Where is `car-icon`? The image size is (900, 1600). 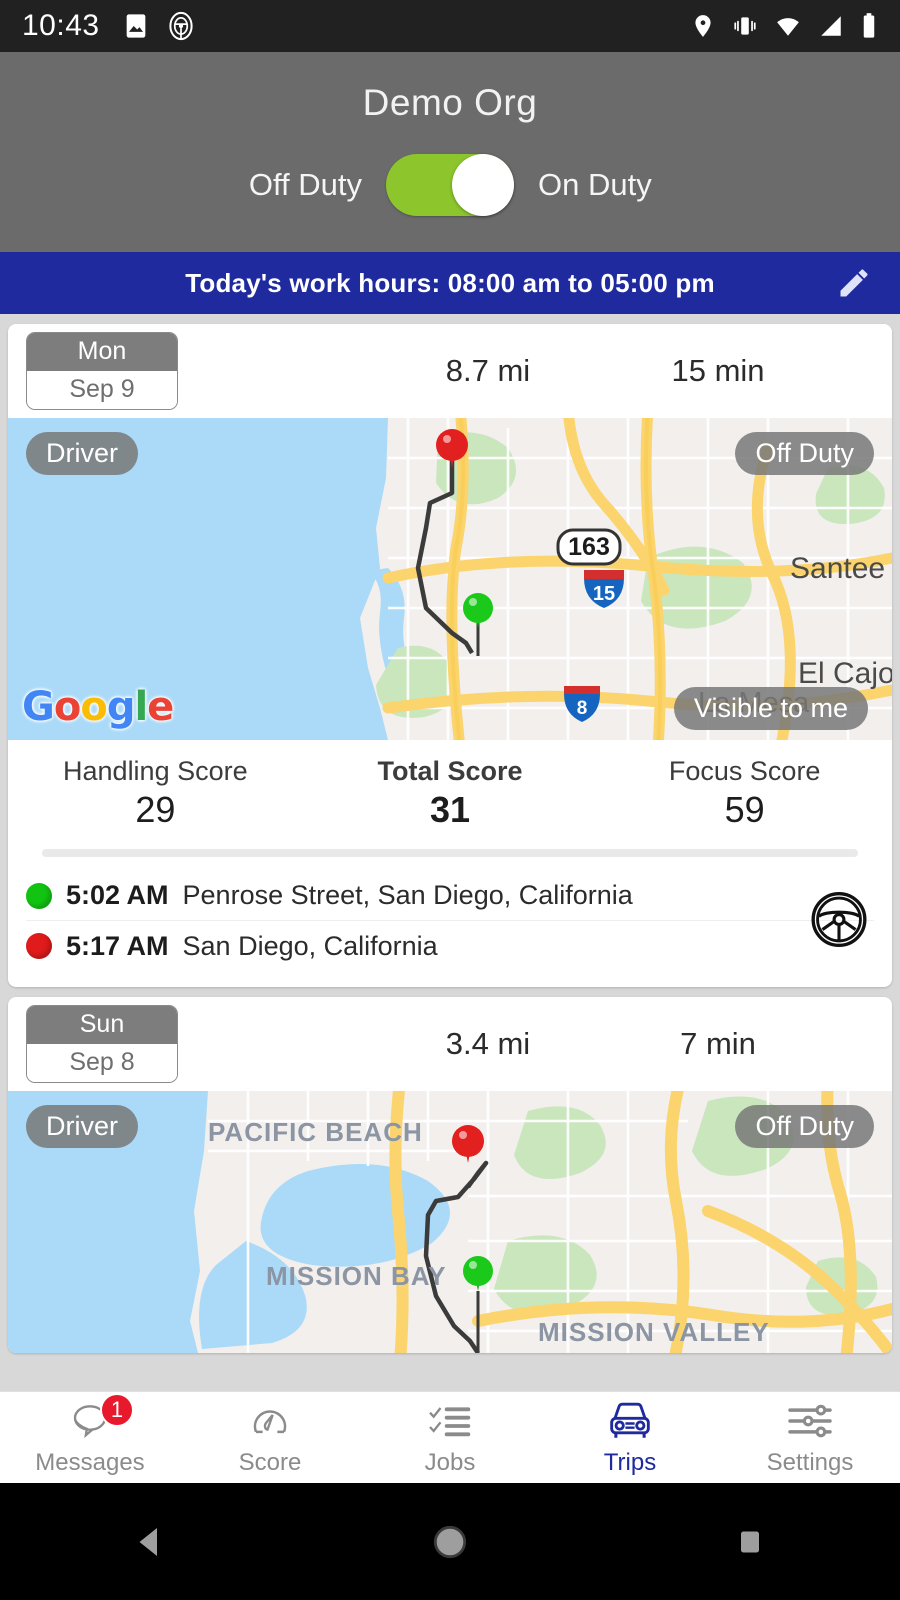
car-icon is located at coordinates (630, 1421).